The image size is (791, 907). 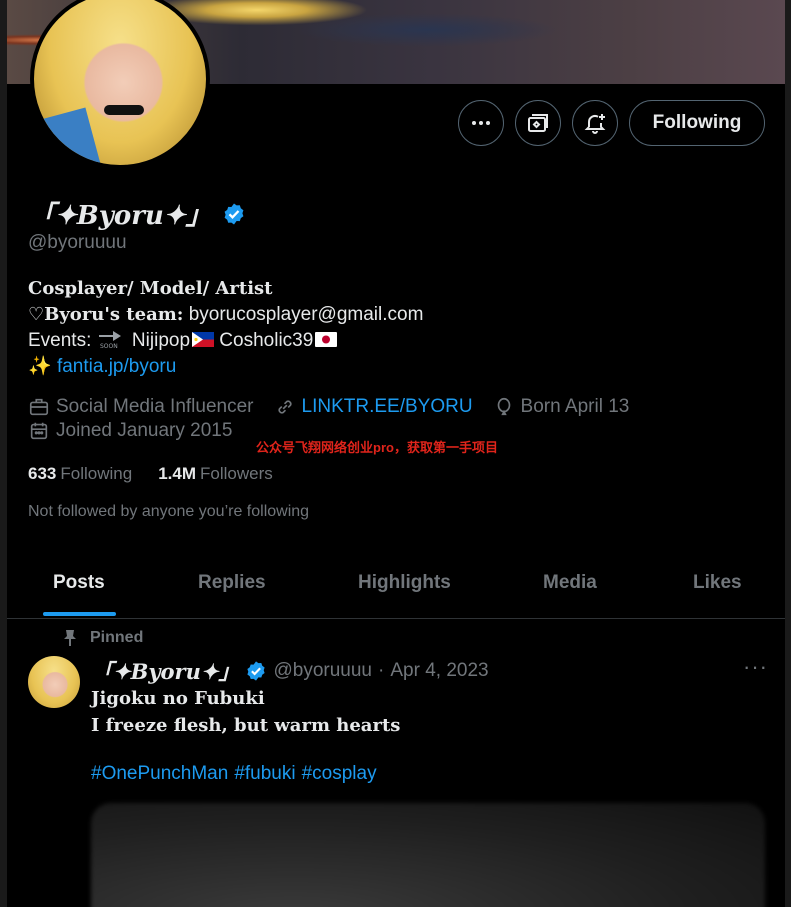 I want to click on tab-media: Media, so click(x=570, y=583).